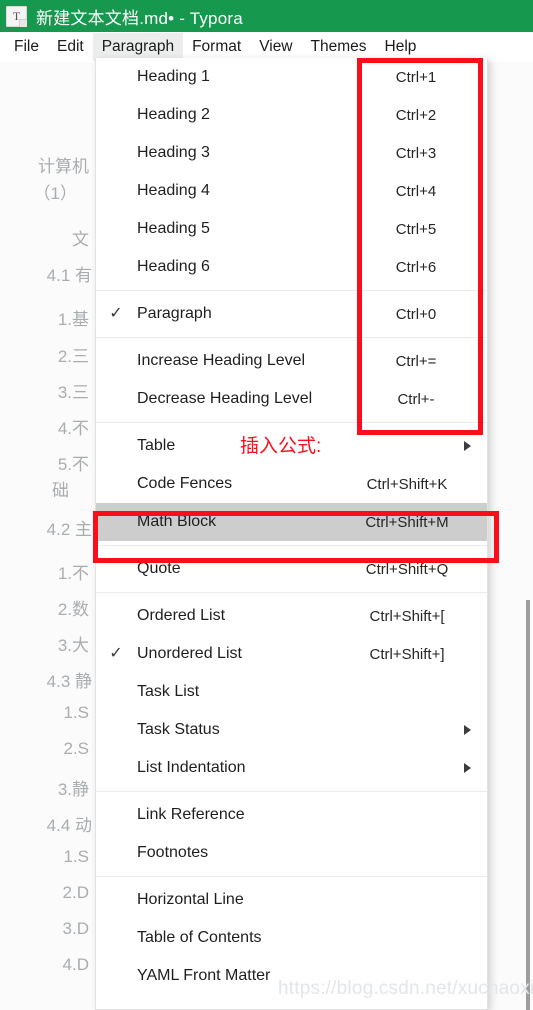 The image size is (533, 1010). What do you see at coordinates (281, 446) in the screenshot?
I see `annotation-note-insert-formula: 插入公式:` at bounding box center [281, 446].